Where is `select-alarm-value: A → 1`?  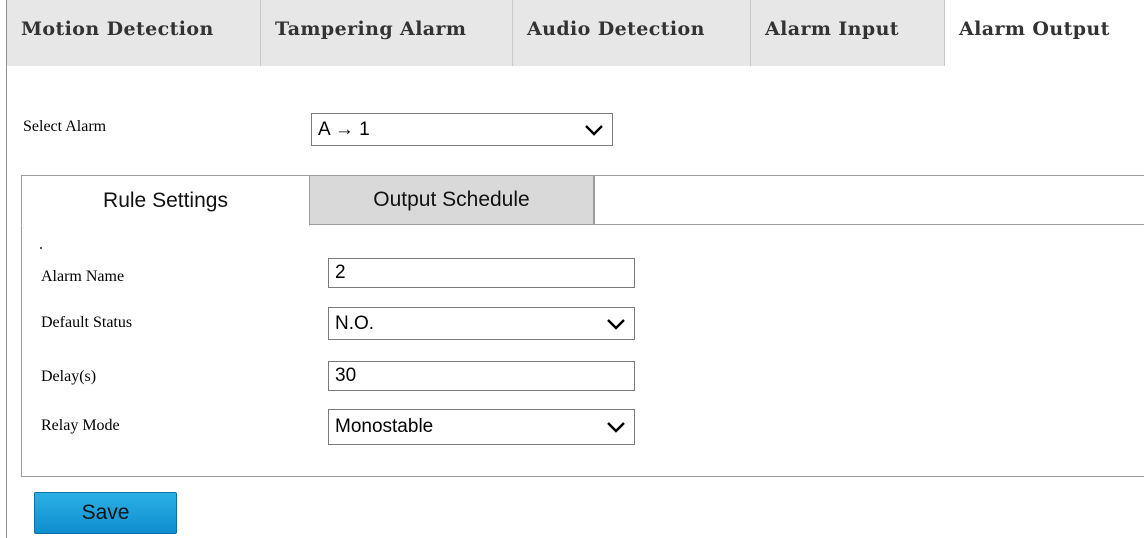 select-alarm-value: A → 1 is located at coordinates (344, 129).